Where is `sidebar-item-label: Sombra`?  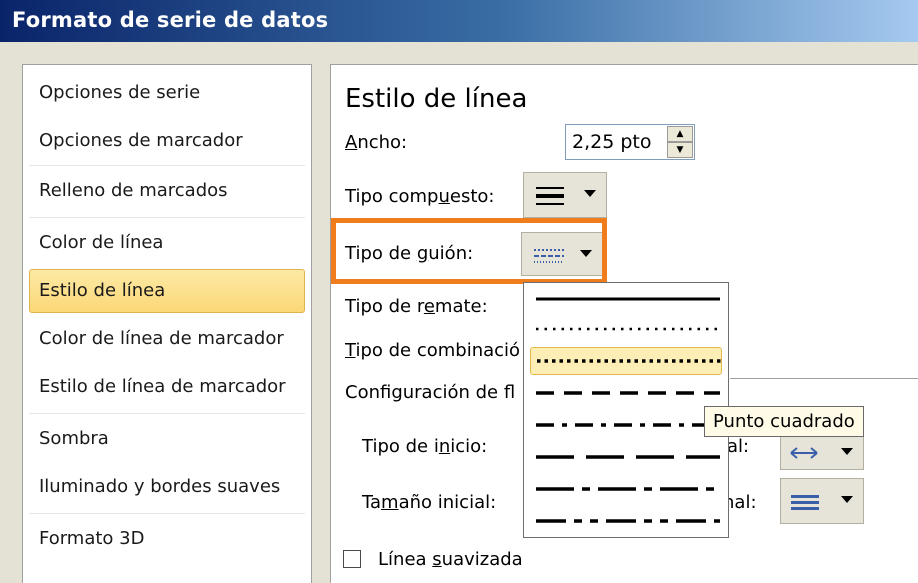 sidebar-item-label: Sombra is located at coordinates (74, 438).